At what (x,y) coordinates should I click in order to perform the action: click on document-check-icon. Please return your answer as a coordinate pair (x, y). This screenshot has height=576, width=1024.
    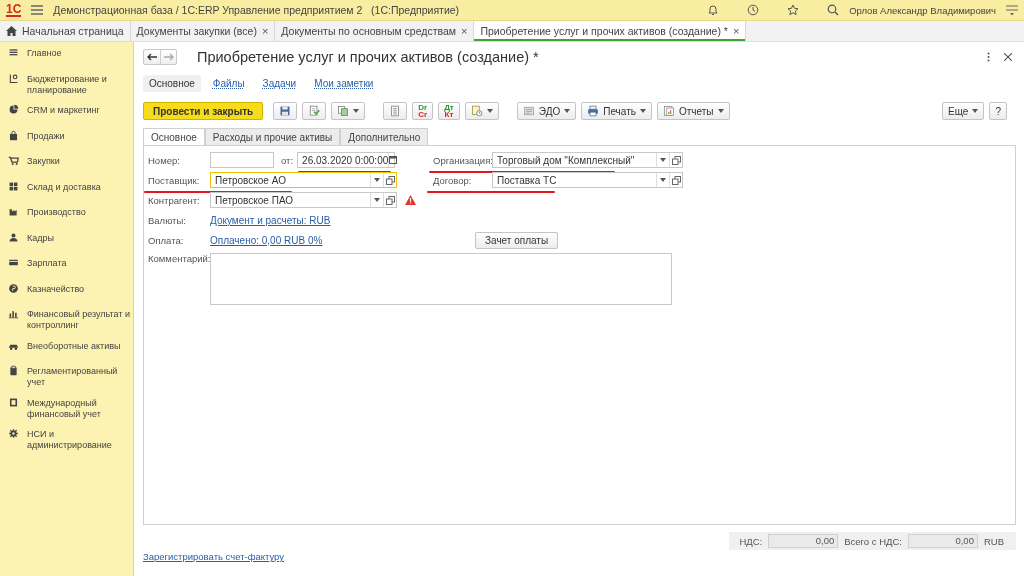
    Looking at the image, I should click on (314, 111).